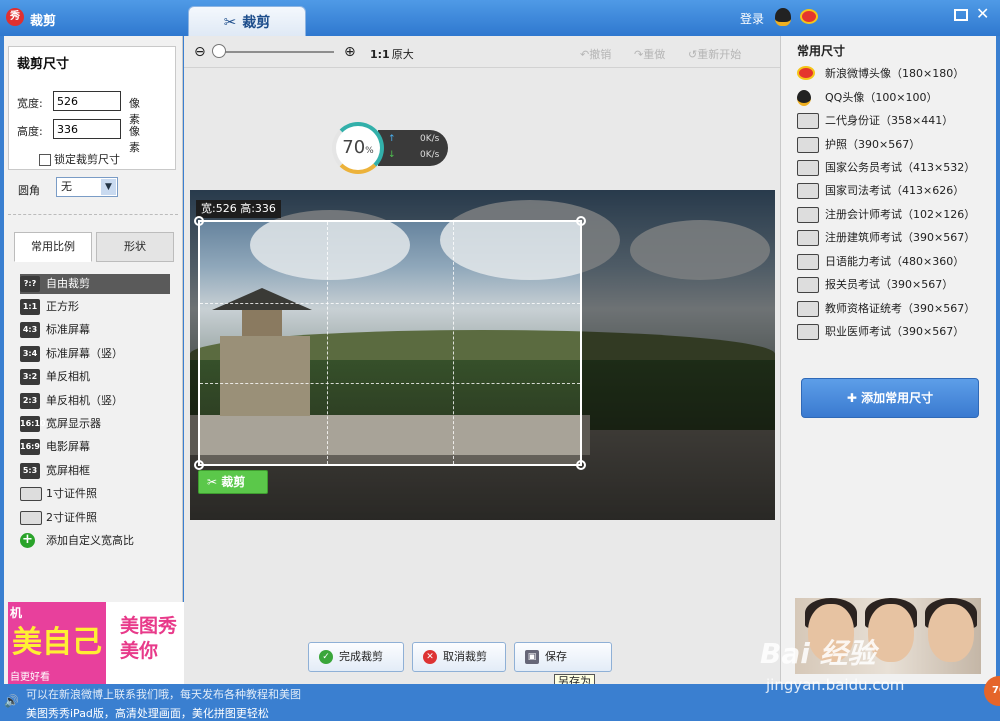 The image size is (1000, 721). I want to click on add-custom-ratio: + 添加自定义宽高比, so click(95, 541).